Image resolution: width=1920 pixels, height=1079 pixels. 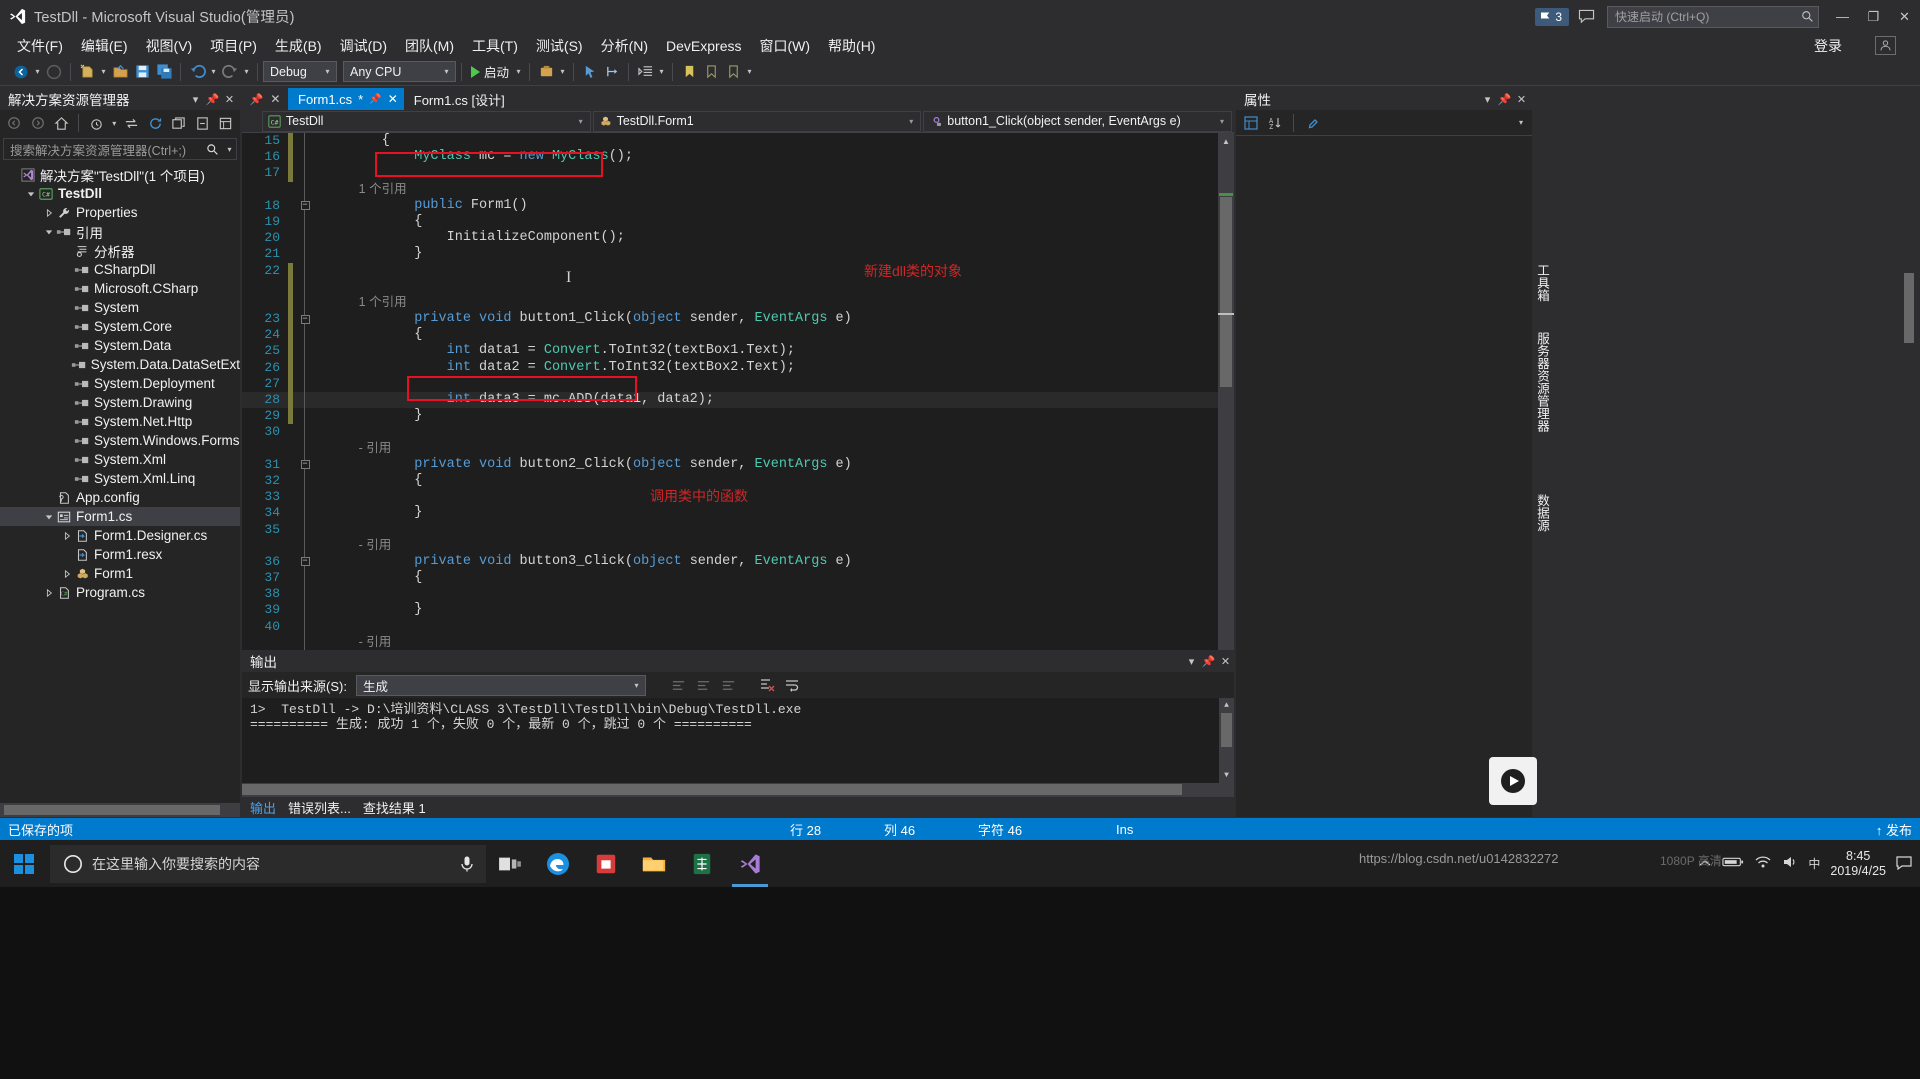 I want to click on output-hscroll-thumb, so click(x=712, y=789).